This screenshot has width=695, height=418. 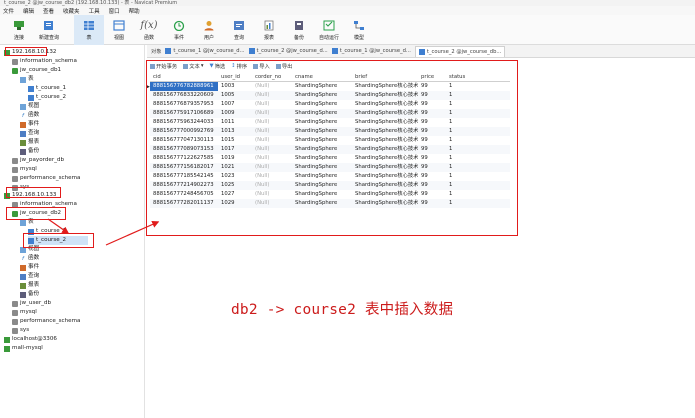 I want to click on tree-folder-views: 视图, so click(x=29, y=106).